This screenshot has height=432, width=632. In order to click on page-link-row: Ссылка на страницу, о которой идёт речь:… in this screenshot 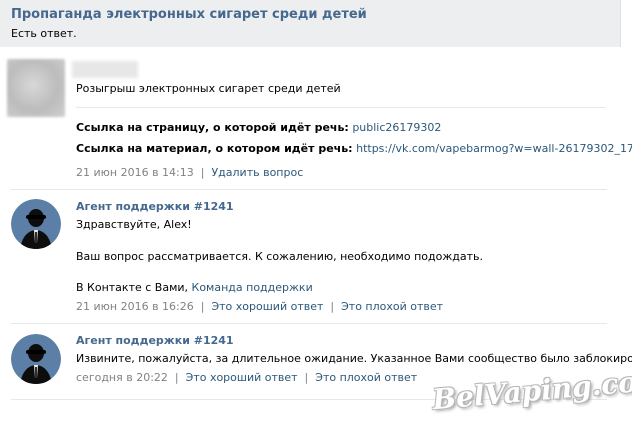, I will do `click(258, 127)`.